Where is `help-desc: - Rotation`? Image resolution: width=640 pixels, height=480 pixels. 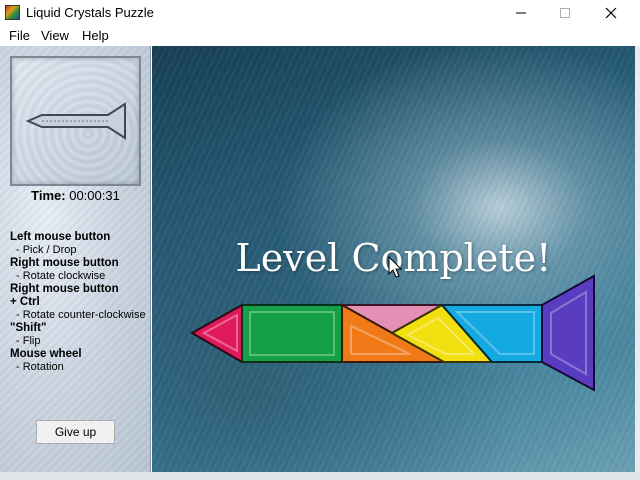 help-desc: - Rotation is located at coordinates (40, 367).